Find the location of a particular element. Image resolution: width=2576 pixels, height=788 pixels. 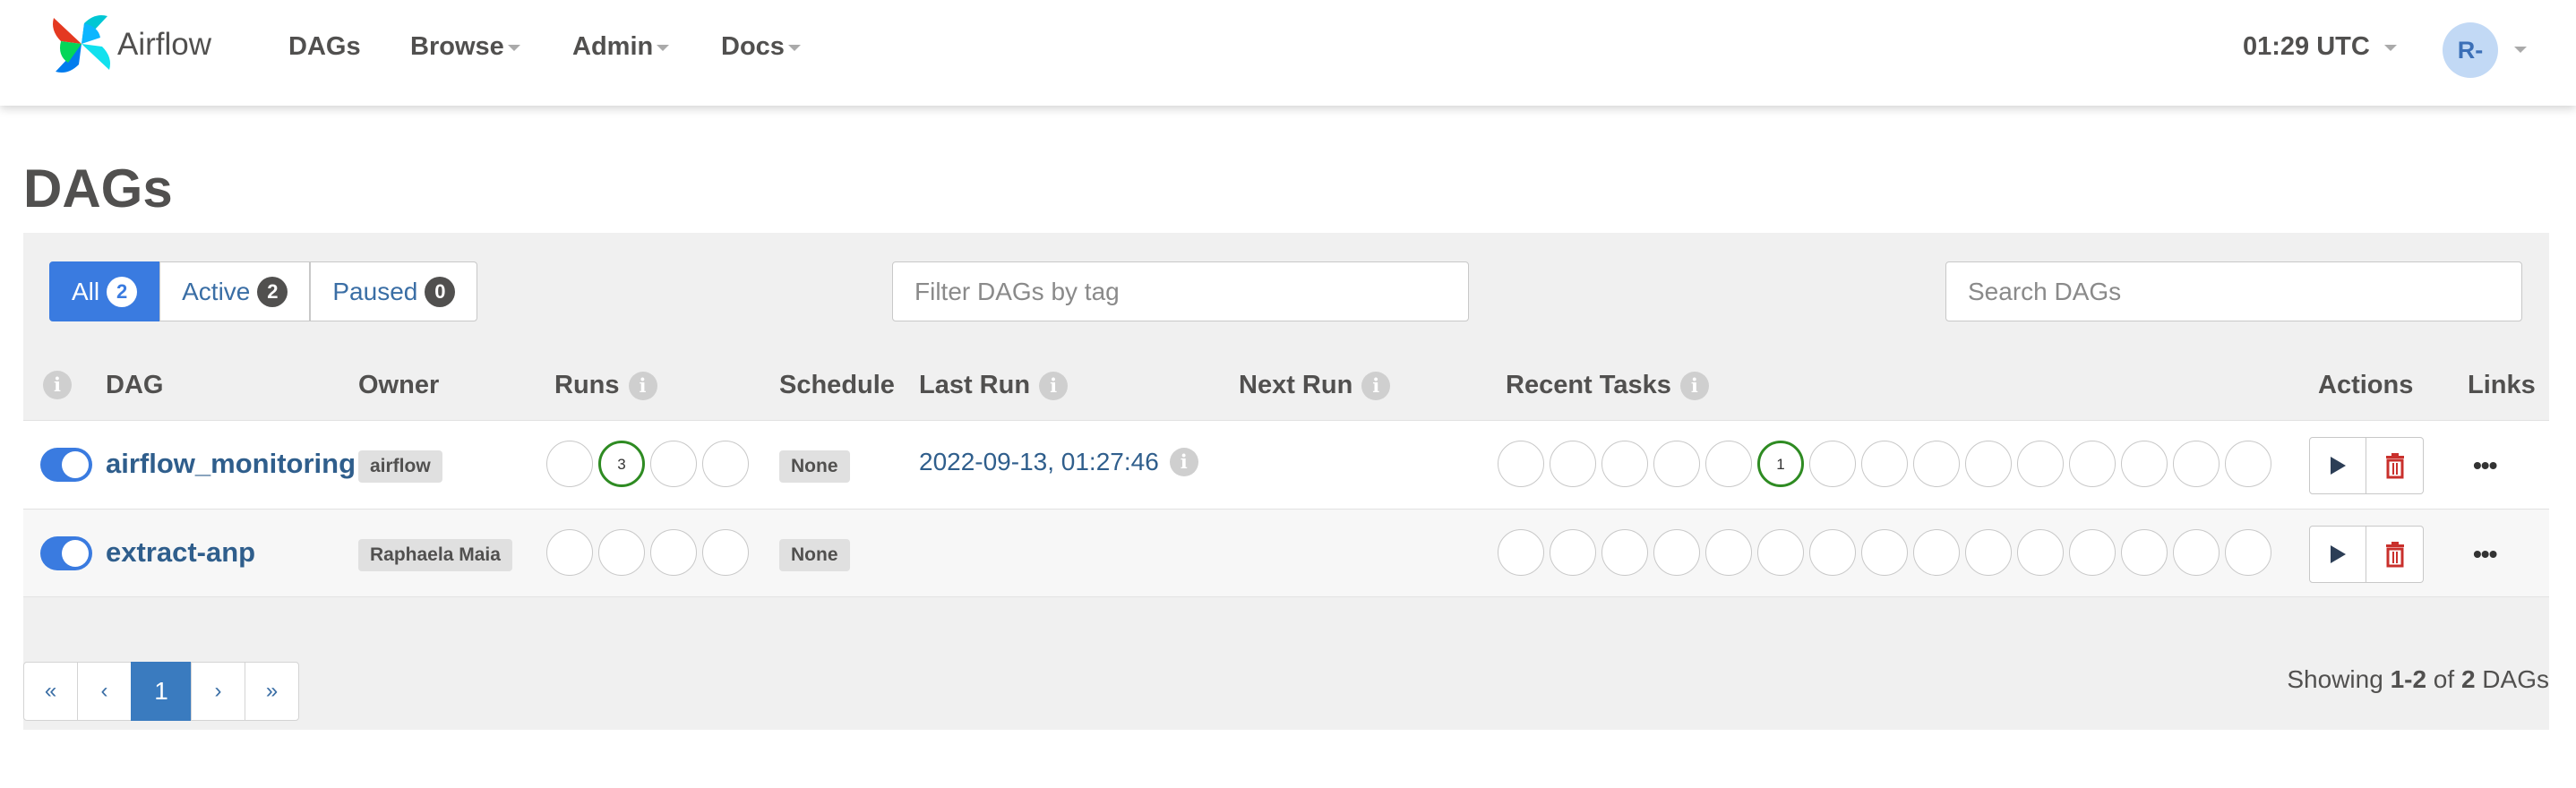

pagination: « ‹ 1 › » is located at coordinates (161, 692).